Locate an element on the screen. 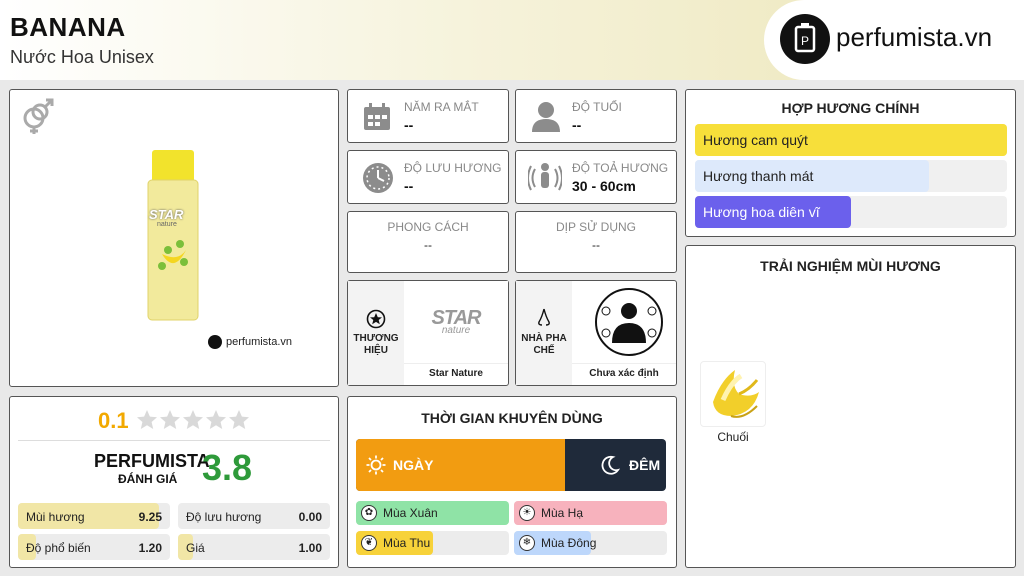 The image size is (1024, 576). rating-stars is located at coordinates (194, 420).